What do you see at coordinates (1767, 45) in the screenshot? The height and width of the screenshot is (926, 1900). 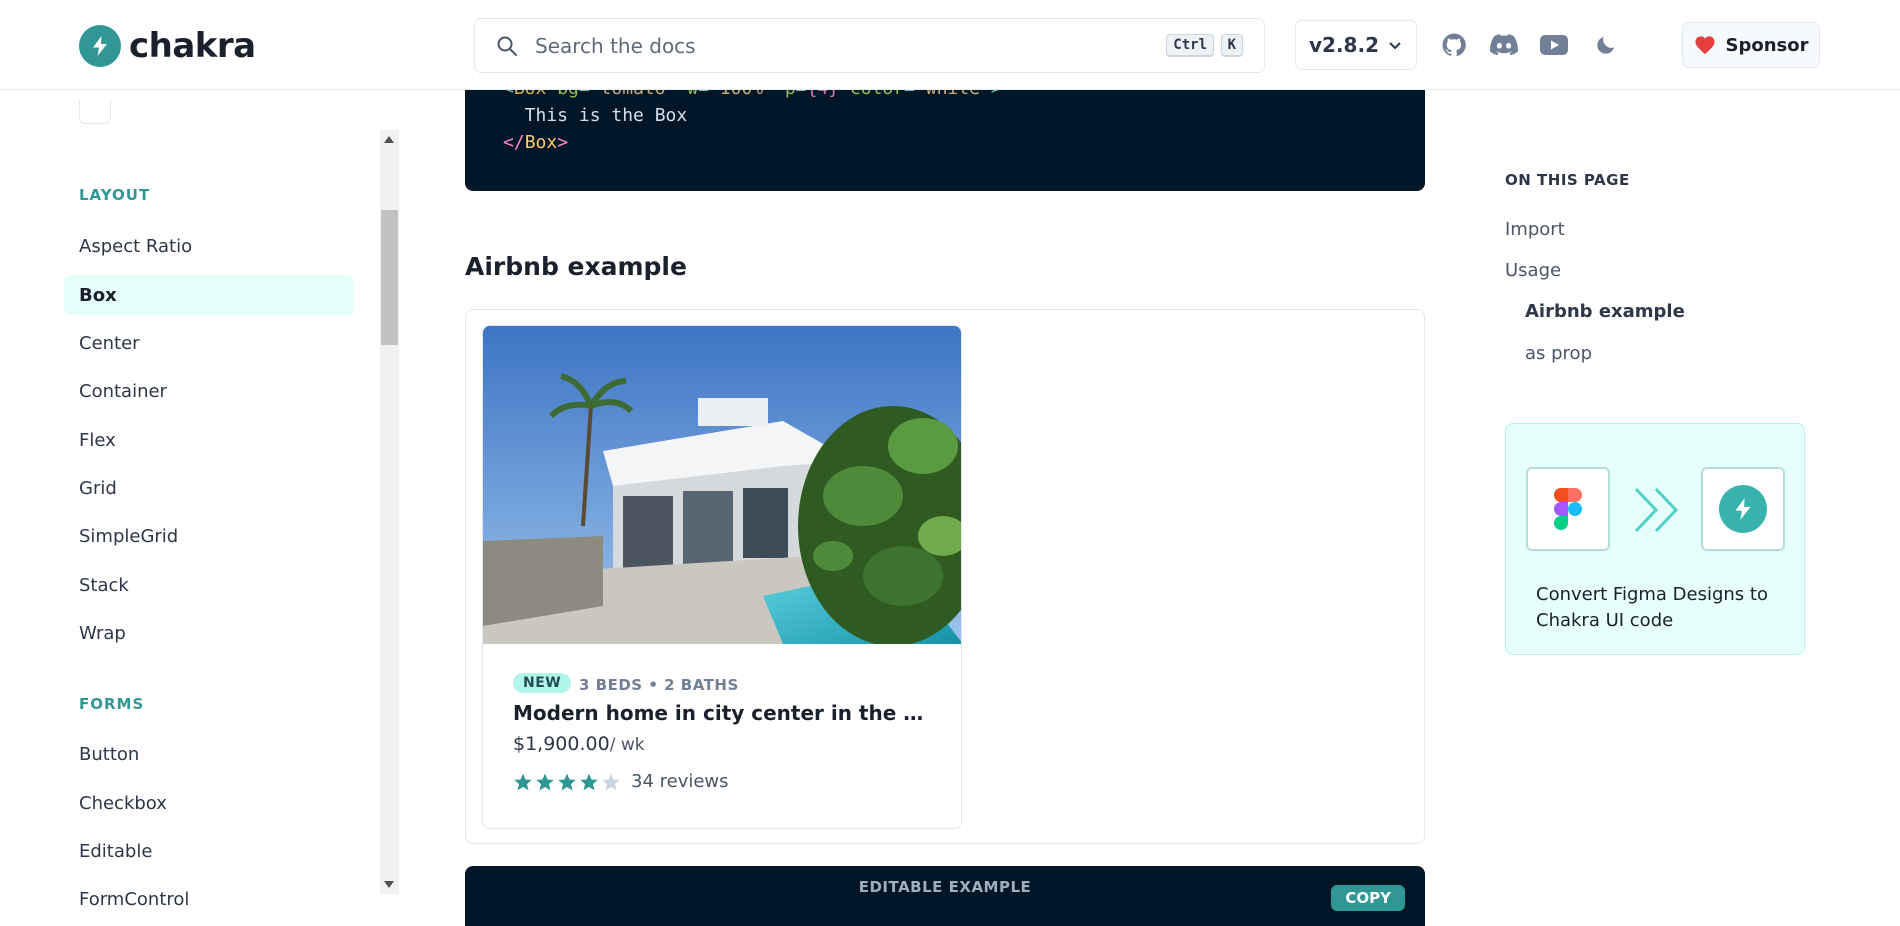 I see `sponsor-label: Sponsor` at bounding box center [1767, 45].